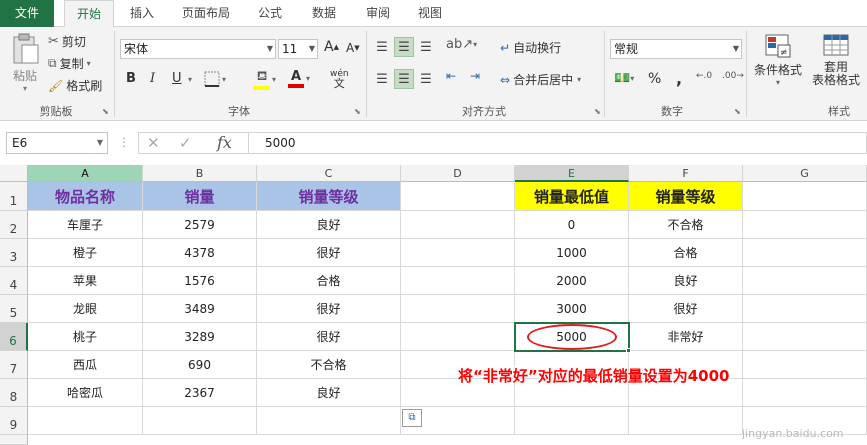 Image resolution: width=867 pixels, height=445 pixels. What do you see at coordinates (131, 78) in the screenshot?
I see `bold-button: B` at bounding box center [131, 78].